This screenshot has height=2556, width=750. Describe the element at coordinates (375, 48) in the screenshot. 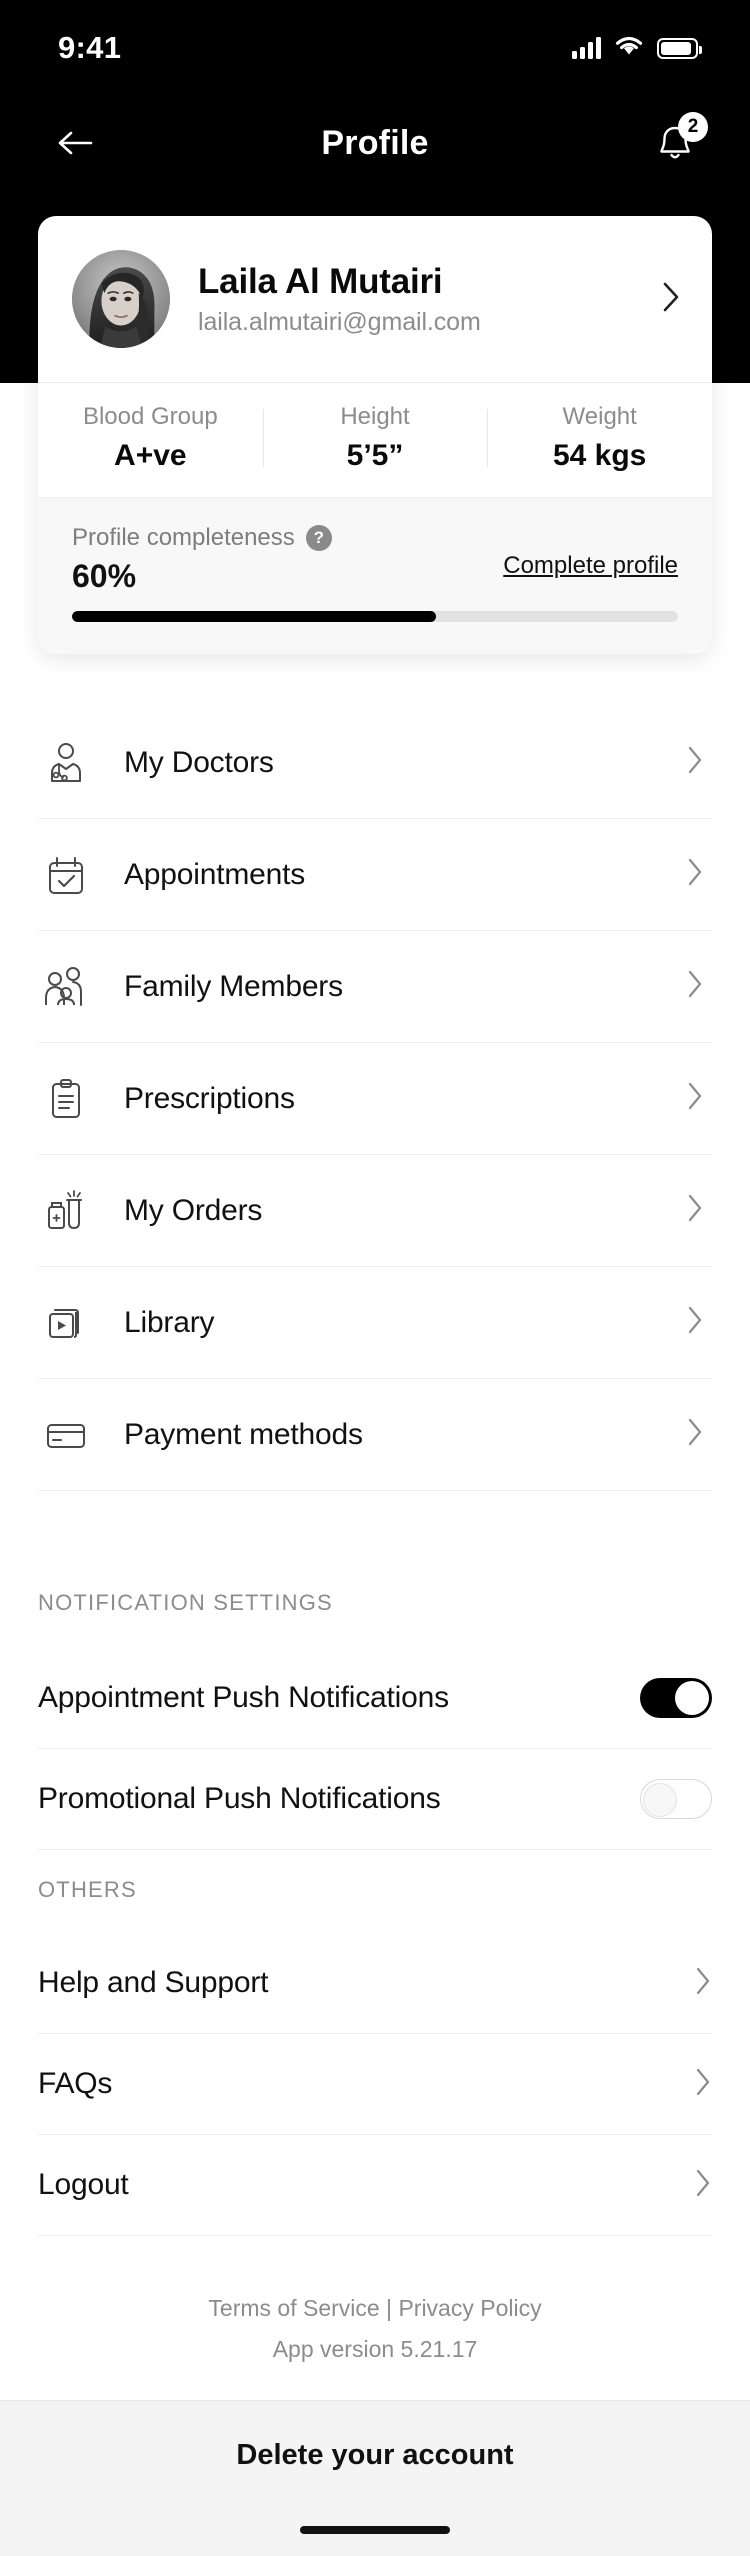

I see `status-bar: 9:41` at that location.